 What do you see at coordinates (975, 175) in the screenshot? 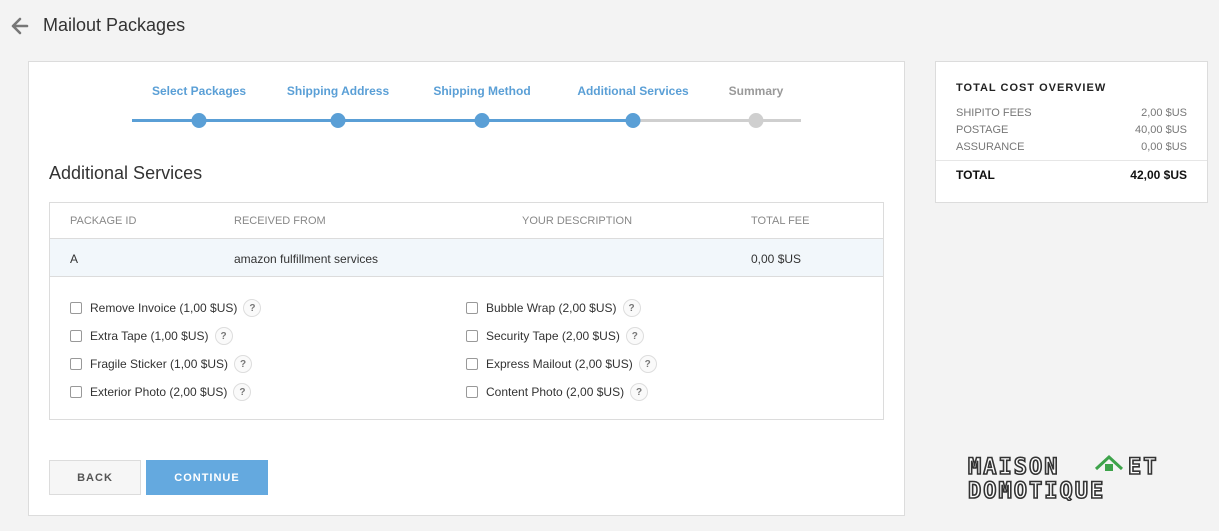
I see `cost-total-name: TOTAL` at bounding box center [975, 175].